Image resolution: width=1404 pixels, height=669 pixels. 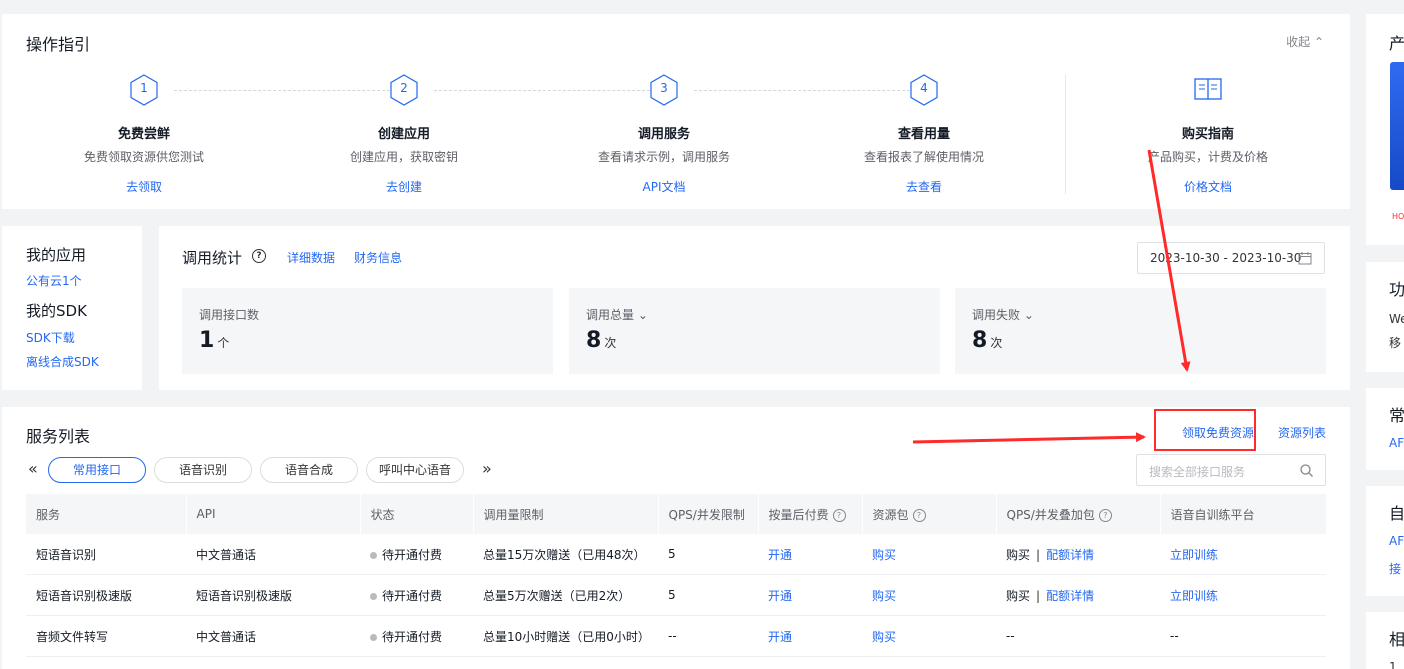 I want to click on resource-list-link: 资源列表, so click(x=1302, y=432).